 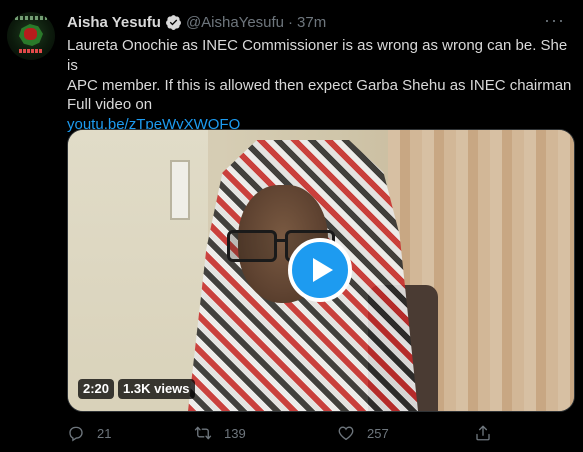 I want to click on avatar-bottom-text, so click(x=31, y=51).